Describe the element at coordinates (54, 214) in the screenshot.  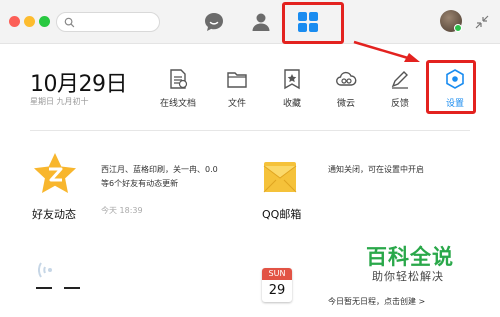
I see `friends-card-title: 好友动态` at that location.